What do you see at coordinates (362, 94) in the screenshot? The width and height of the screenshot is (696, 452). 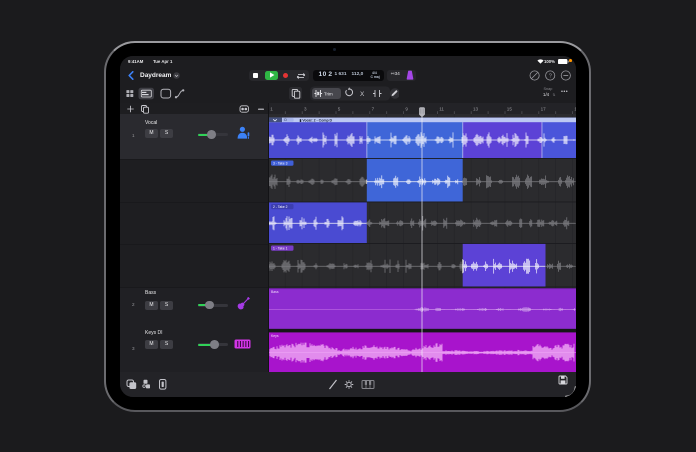 I see `svg-text: X` at bounding box center [362, 94].